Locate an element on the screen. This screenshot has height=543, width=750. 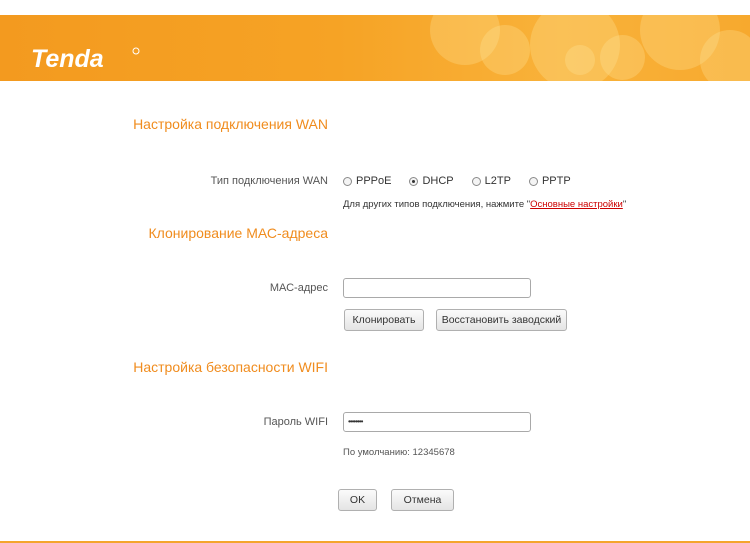
wan-type-label: Тип подключения WAN is located at coordinates (269, 181).